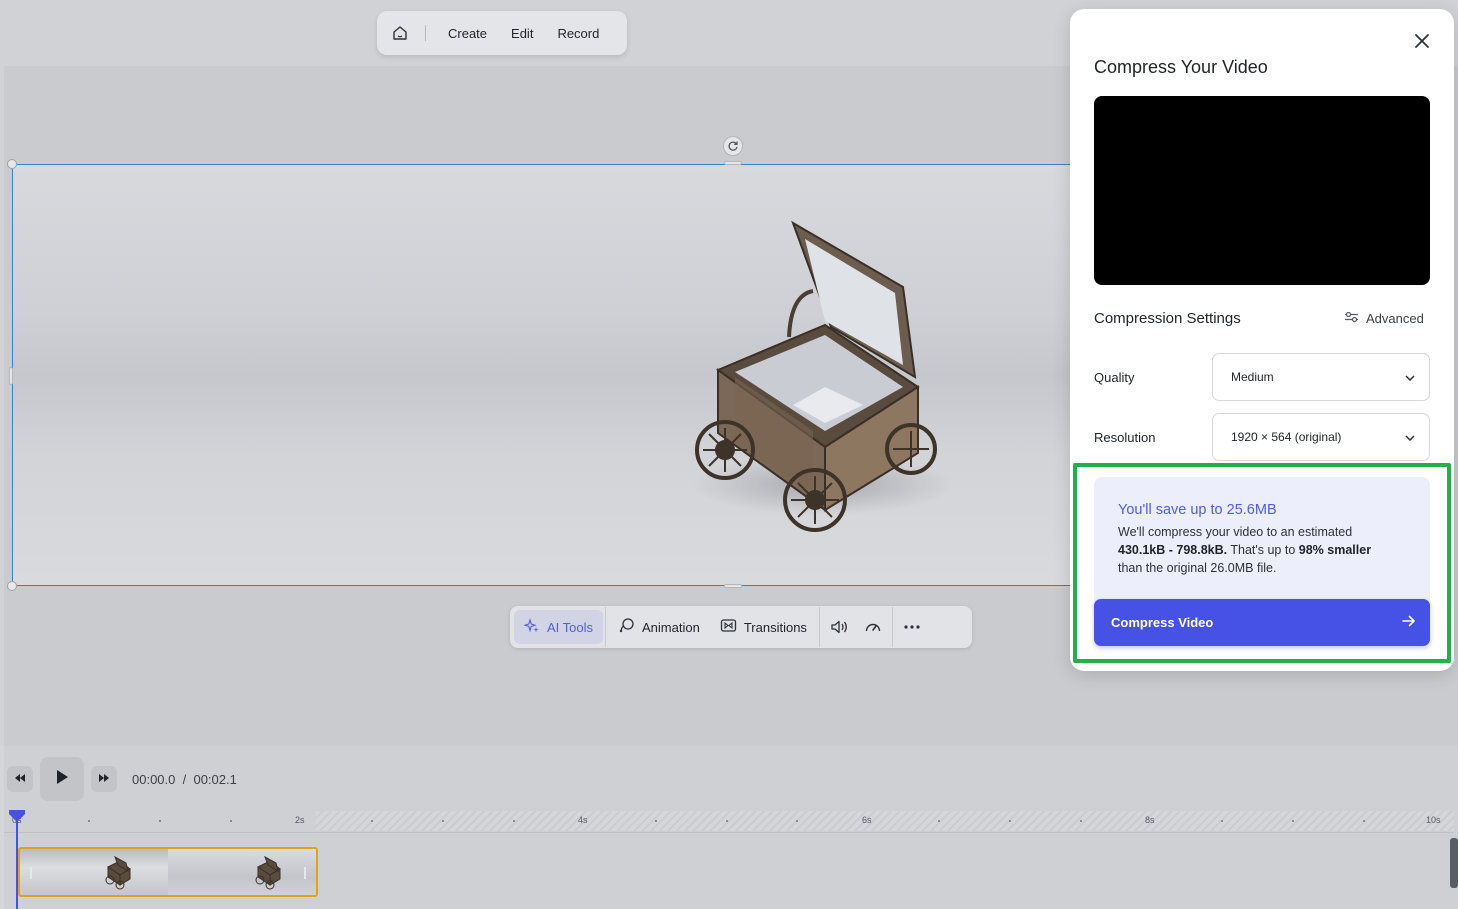 Image resolution: width=1458 pixels, height=909 pixels. I want to click on time-display: 00:00.0 / 00:02.1, so click(184, 779).